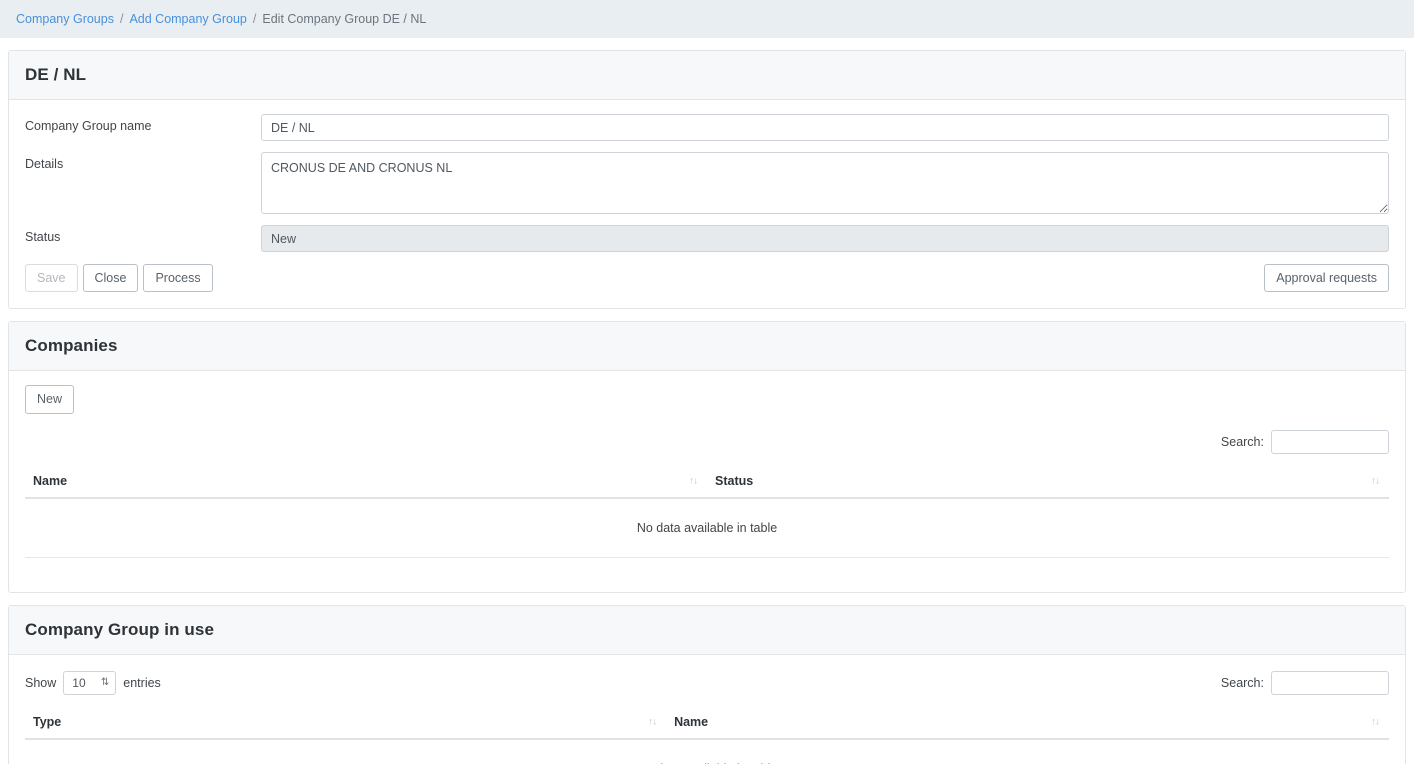 Image resolution: width=1414 pixels, height=764 pixels. What do you see at coordinates (707, 630) in the screenshot?
I see `in-use-card-header: Company Group in use` at bounding box center [707, 630].